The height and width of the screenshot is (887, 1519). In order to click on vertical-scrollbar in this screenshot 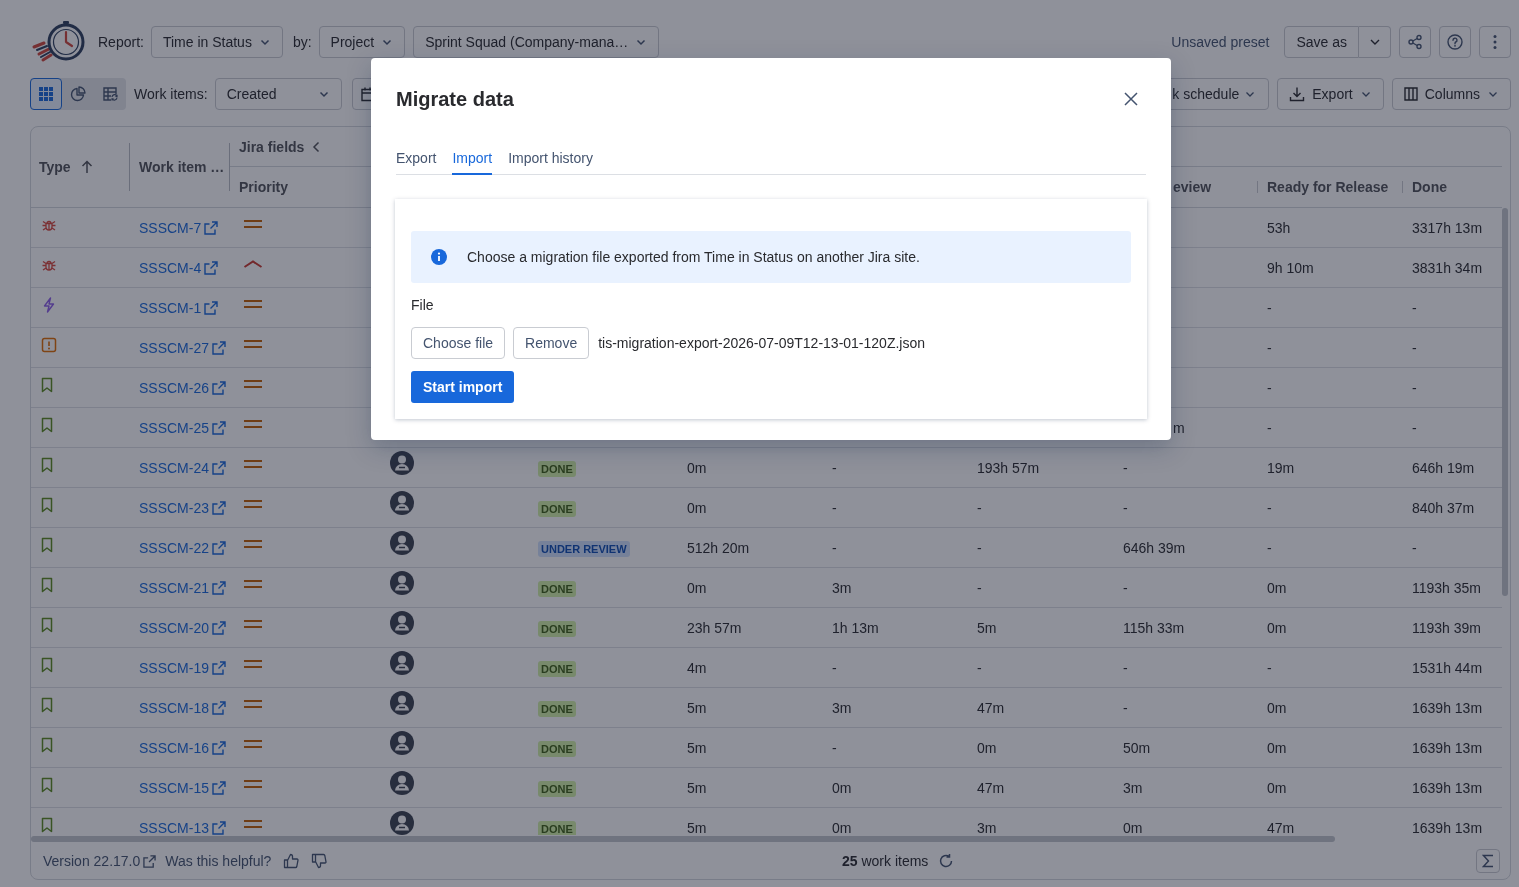, I will do `click(1505, 402)`.